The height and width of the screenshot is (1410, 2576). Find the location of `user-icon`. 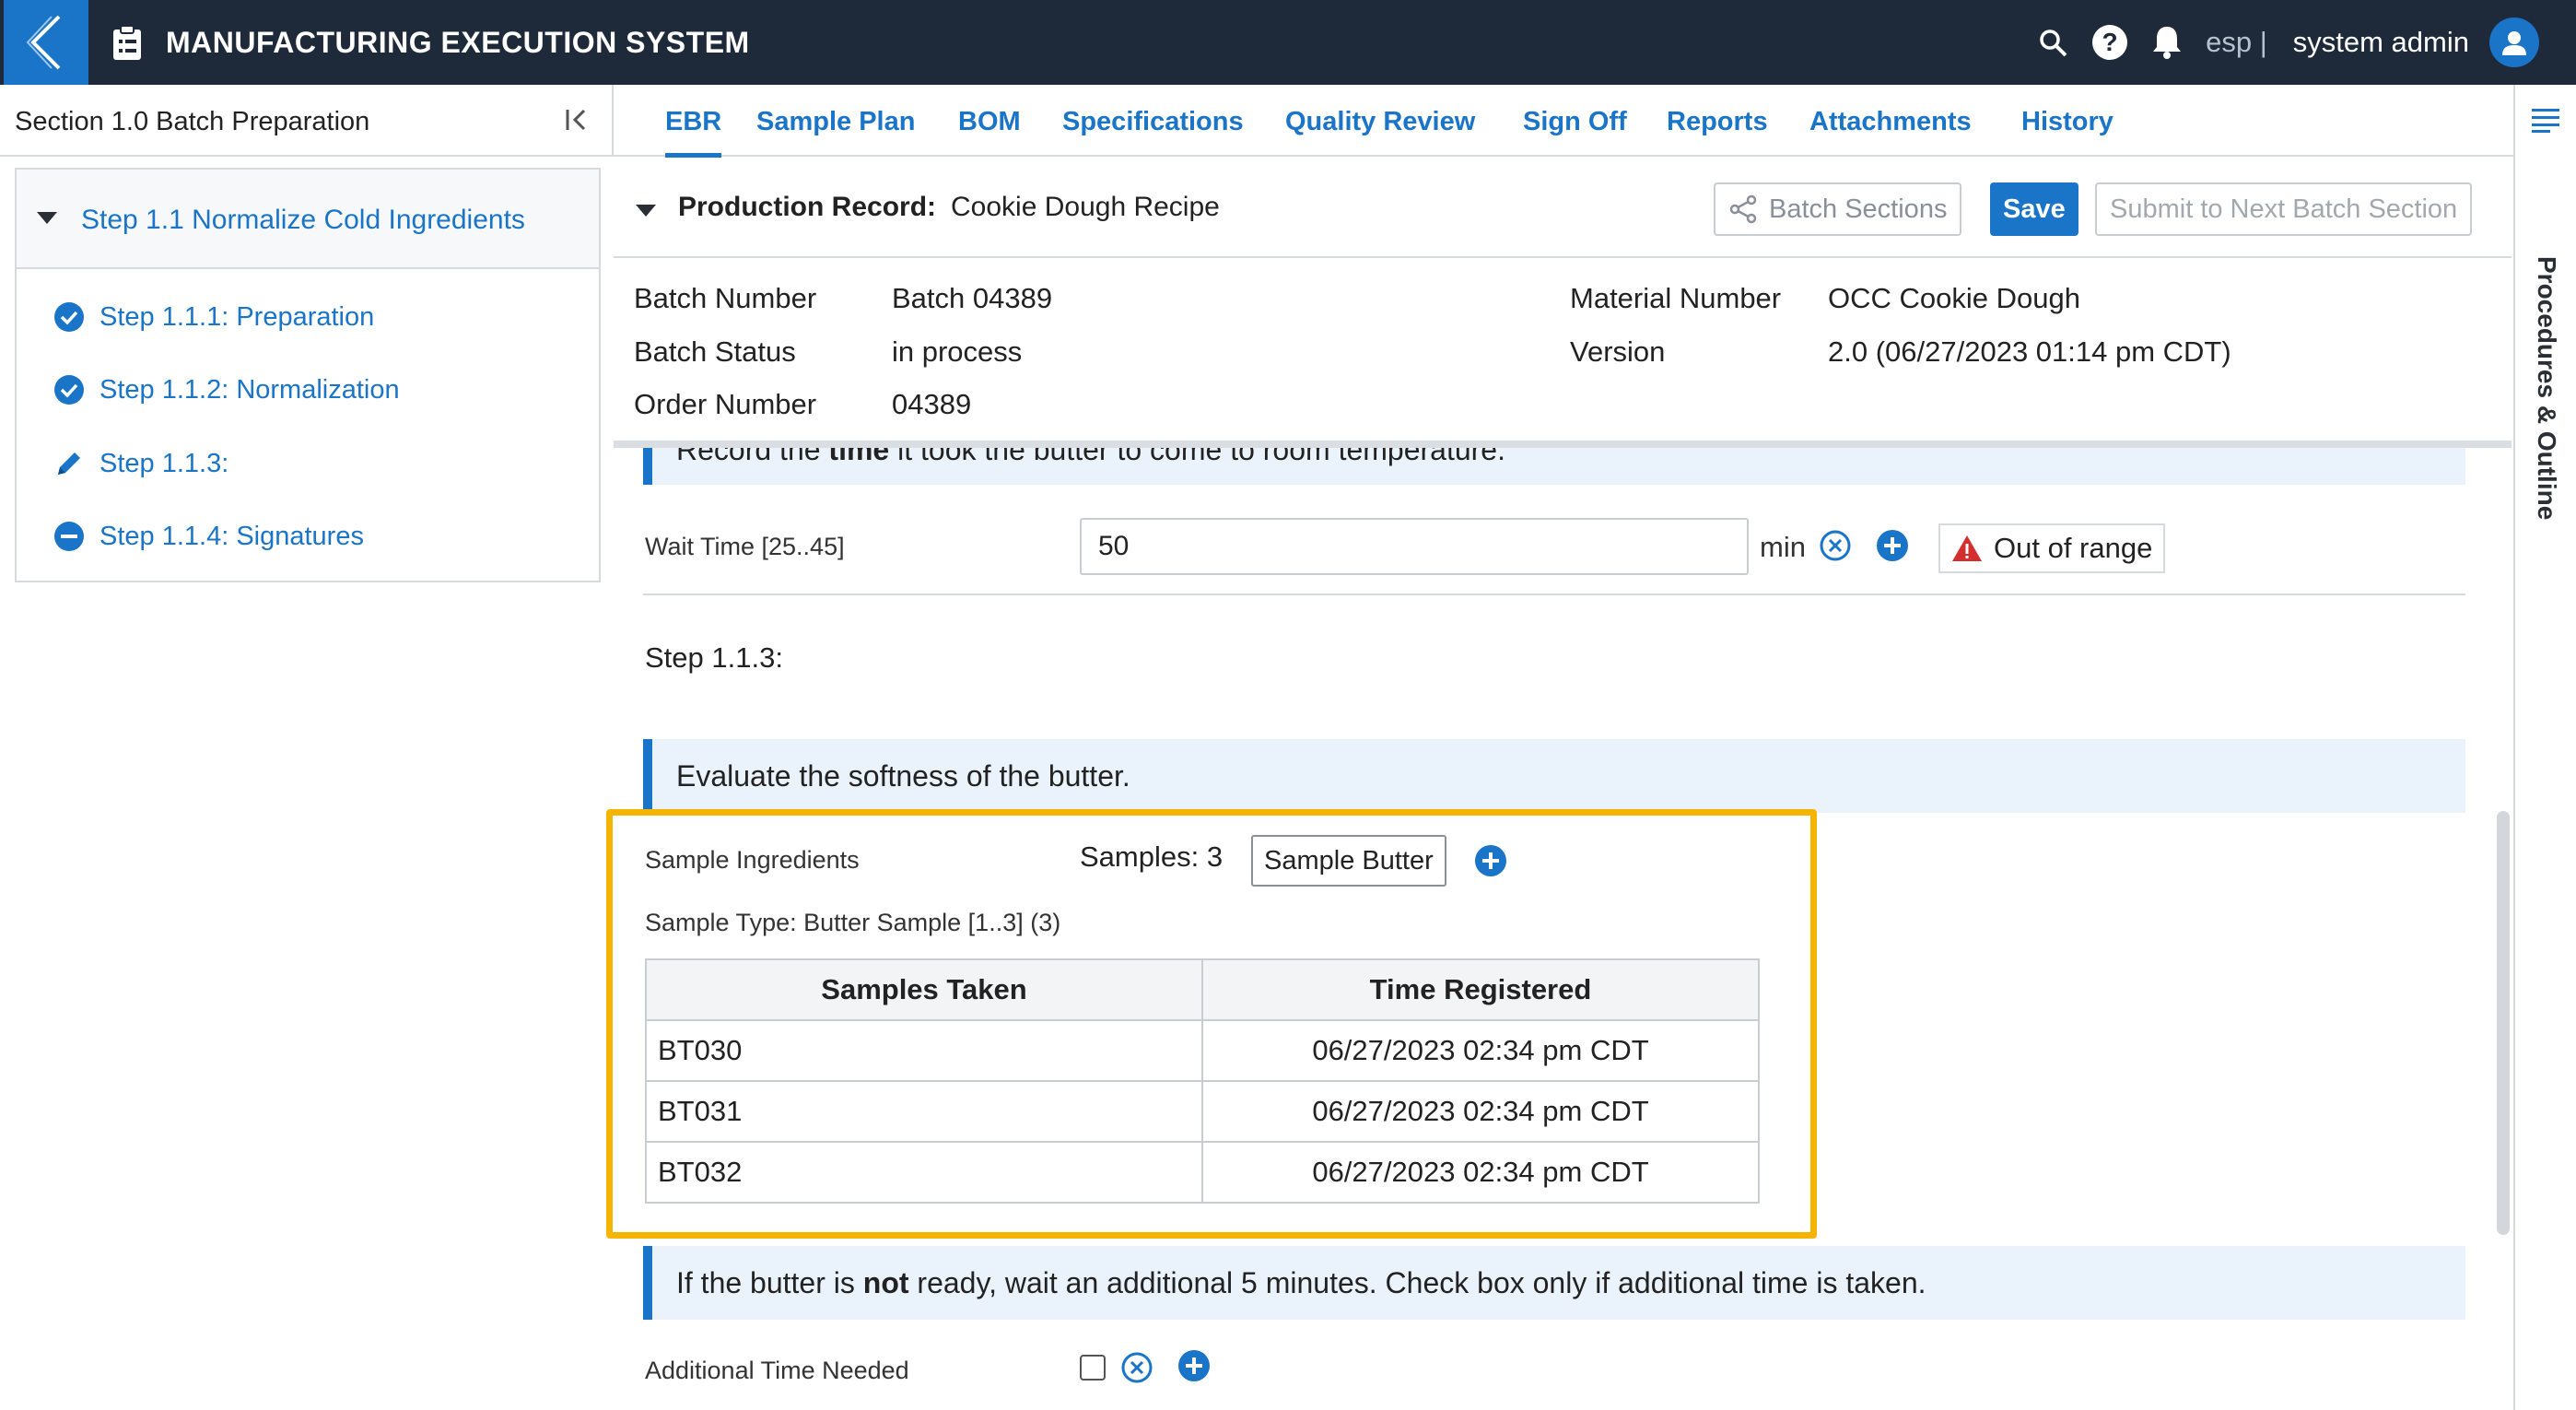

user-icon is located at coordinates (2514, 43).